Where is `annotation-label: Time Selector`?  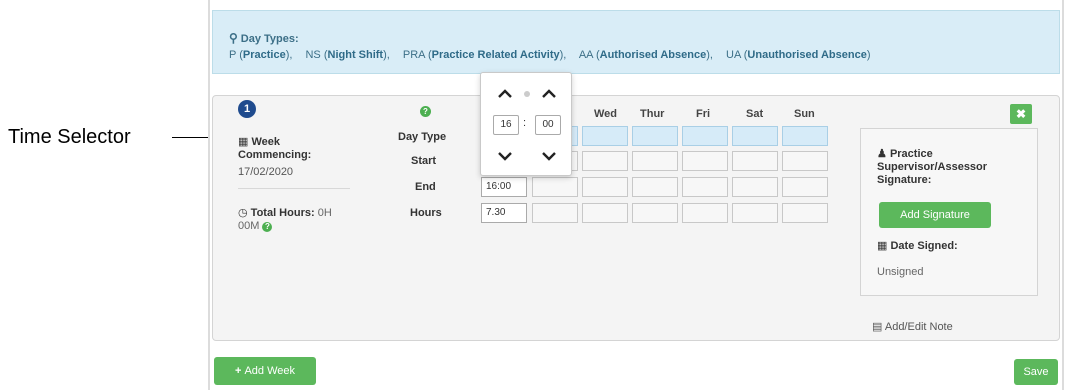 annotation-label: Time Selector is located at coordinates (69, 137).